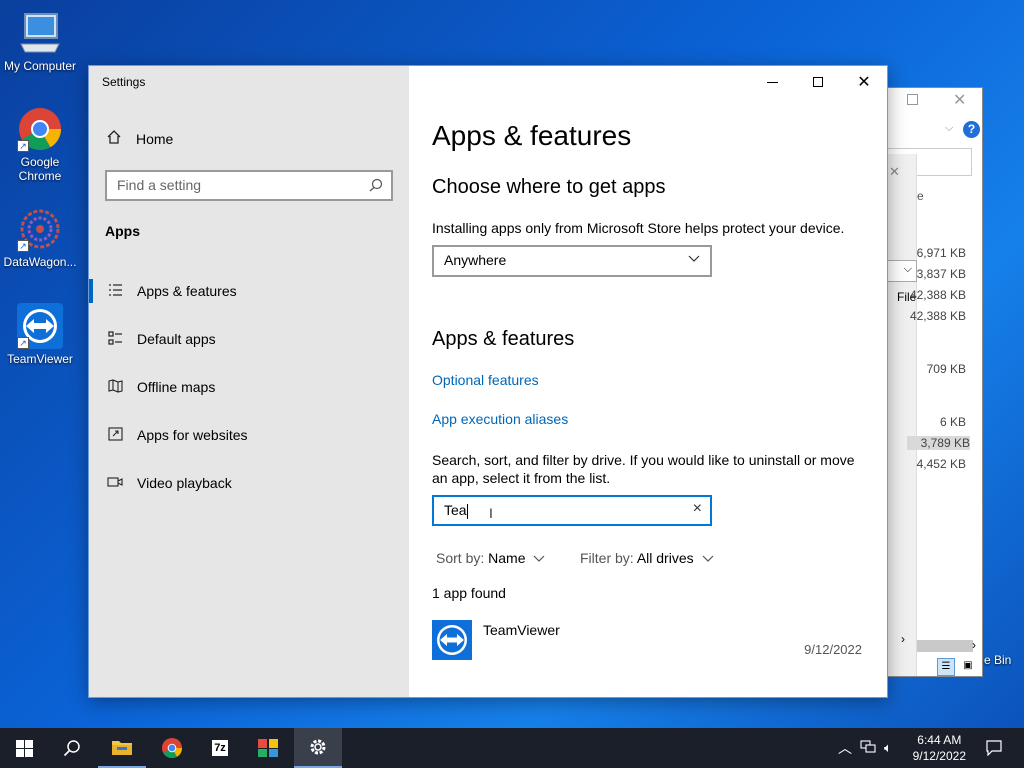 Image resolution: width=1024 pixels, height=768 pixels. Describe the element at coordinates (40, 229) in the screenshot. I see `datawagon-icon: ↗` at that location.